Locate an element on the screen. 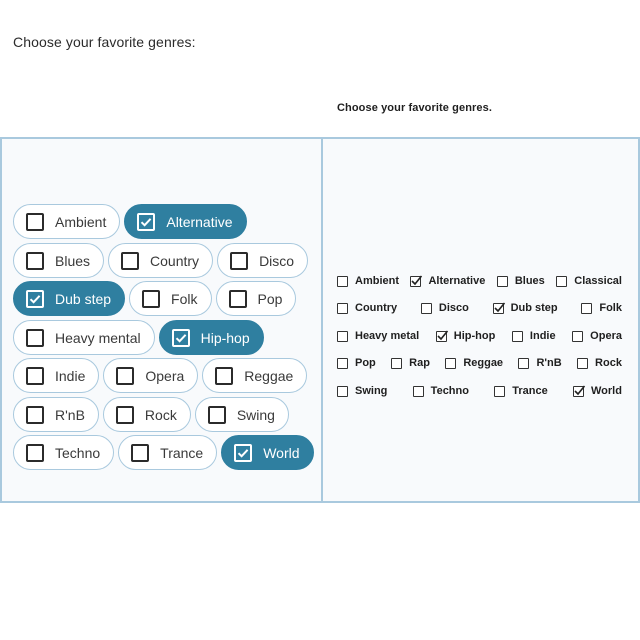  genre-checkbox-classical: Classical is located at coordinates (589, 281).